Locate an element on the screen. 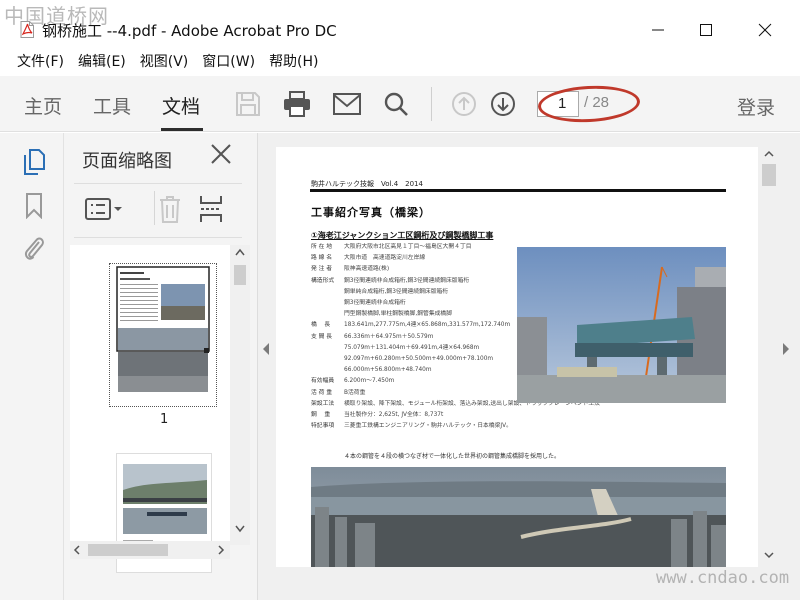  email-button is located at coordinates (347, 104).